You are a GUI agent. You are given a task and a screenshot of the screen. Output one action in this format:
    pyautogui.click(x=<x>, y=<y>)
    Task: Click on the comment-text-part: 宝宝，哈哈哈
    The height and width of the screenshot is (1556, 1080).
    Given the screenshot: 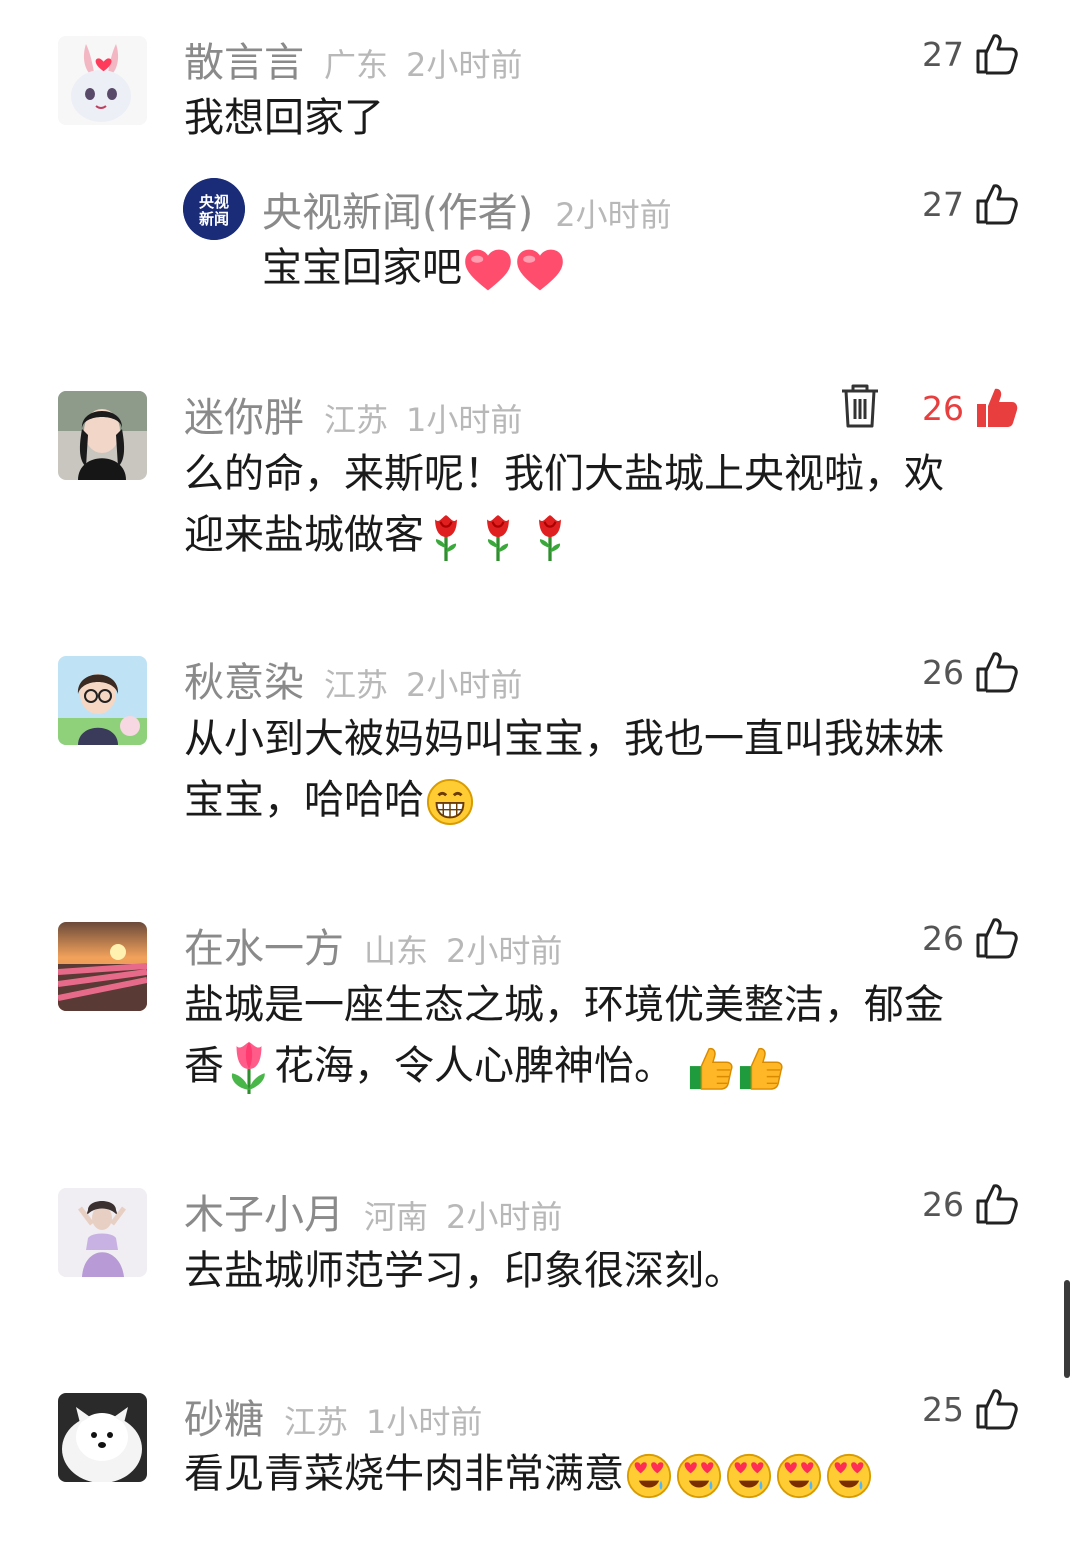 What is the action you would take?
    pyautogui.click(x=304, y=800)
    